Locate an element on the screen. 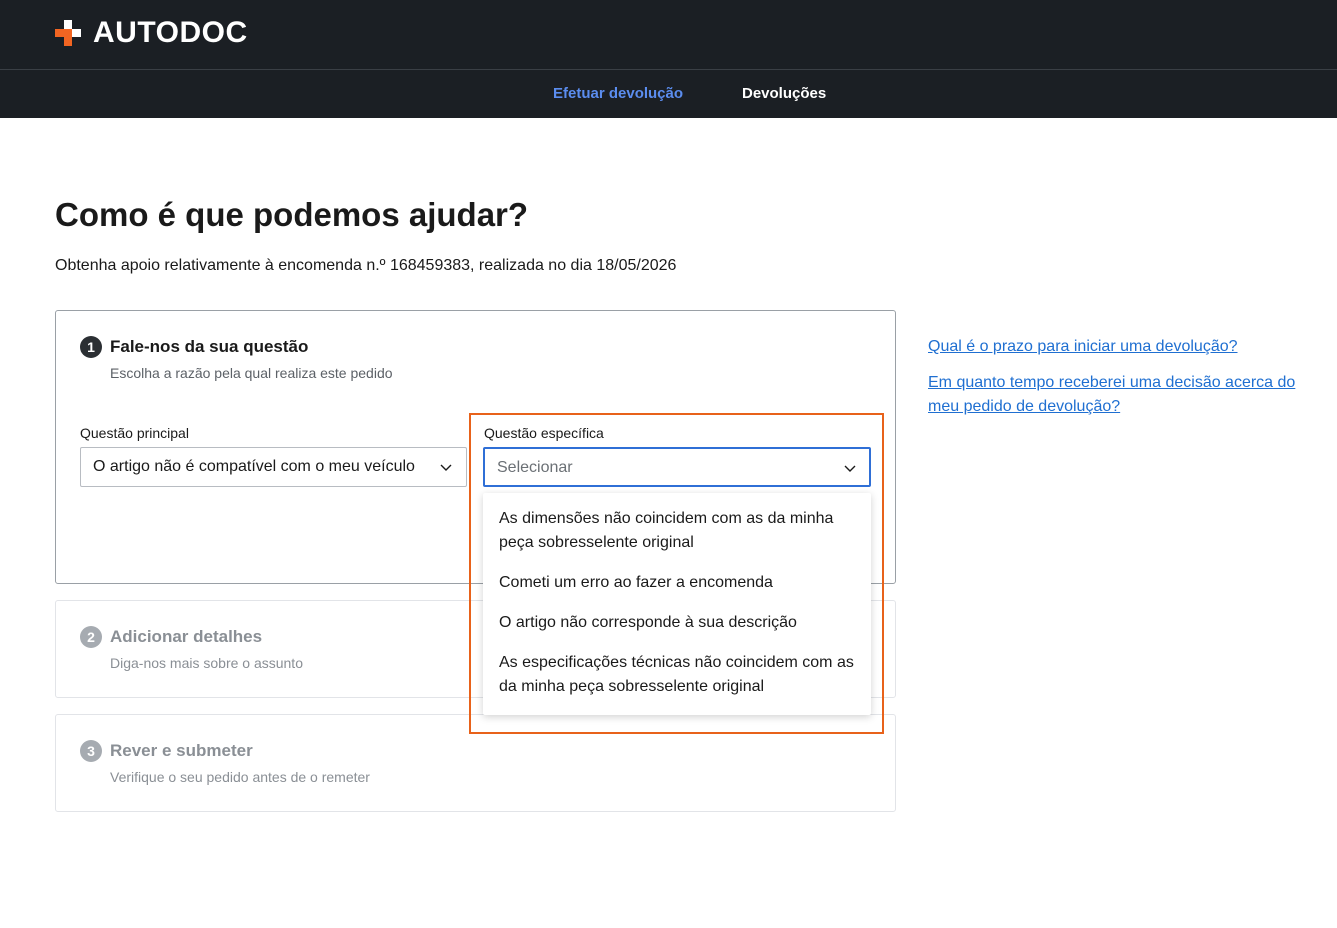  step-number-badge: 1 is located at coordinates (91, 347).